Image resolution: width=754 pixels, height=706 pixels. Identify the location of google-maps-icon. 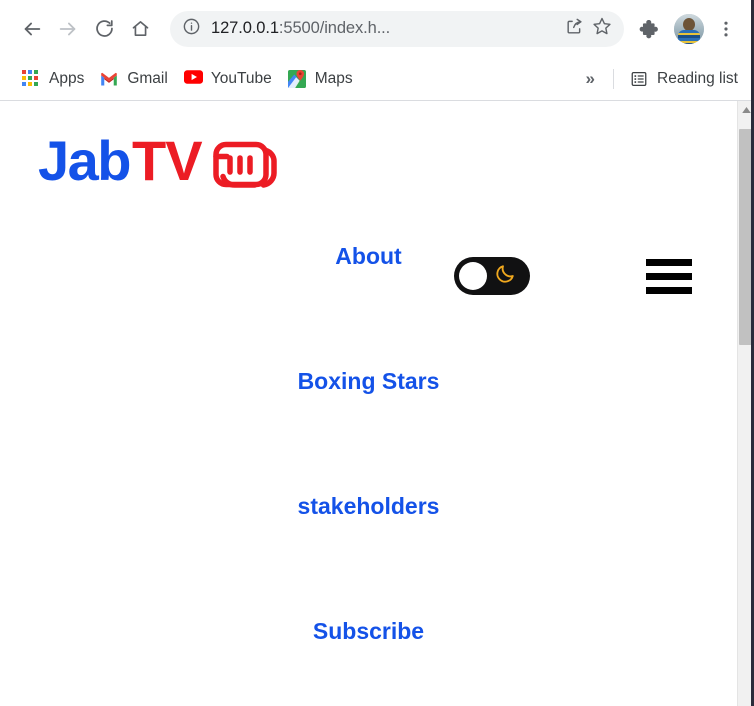
(296, 78).